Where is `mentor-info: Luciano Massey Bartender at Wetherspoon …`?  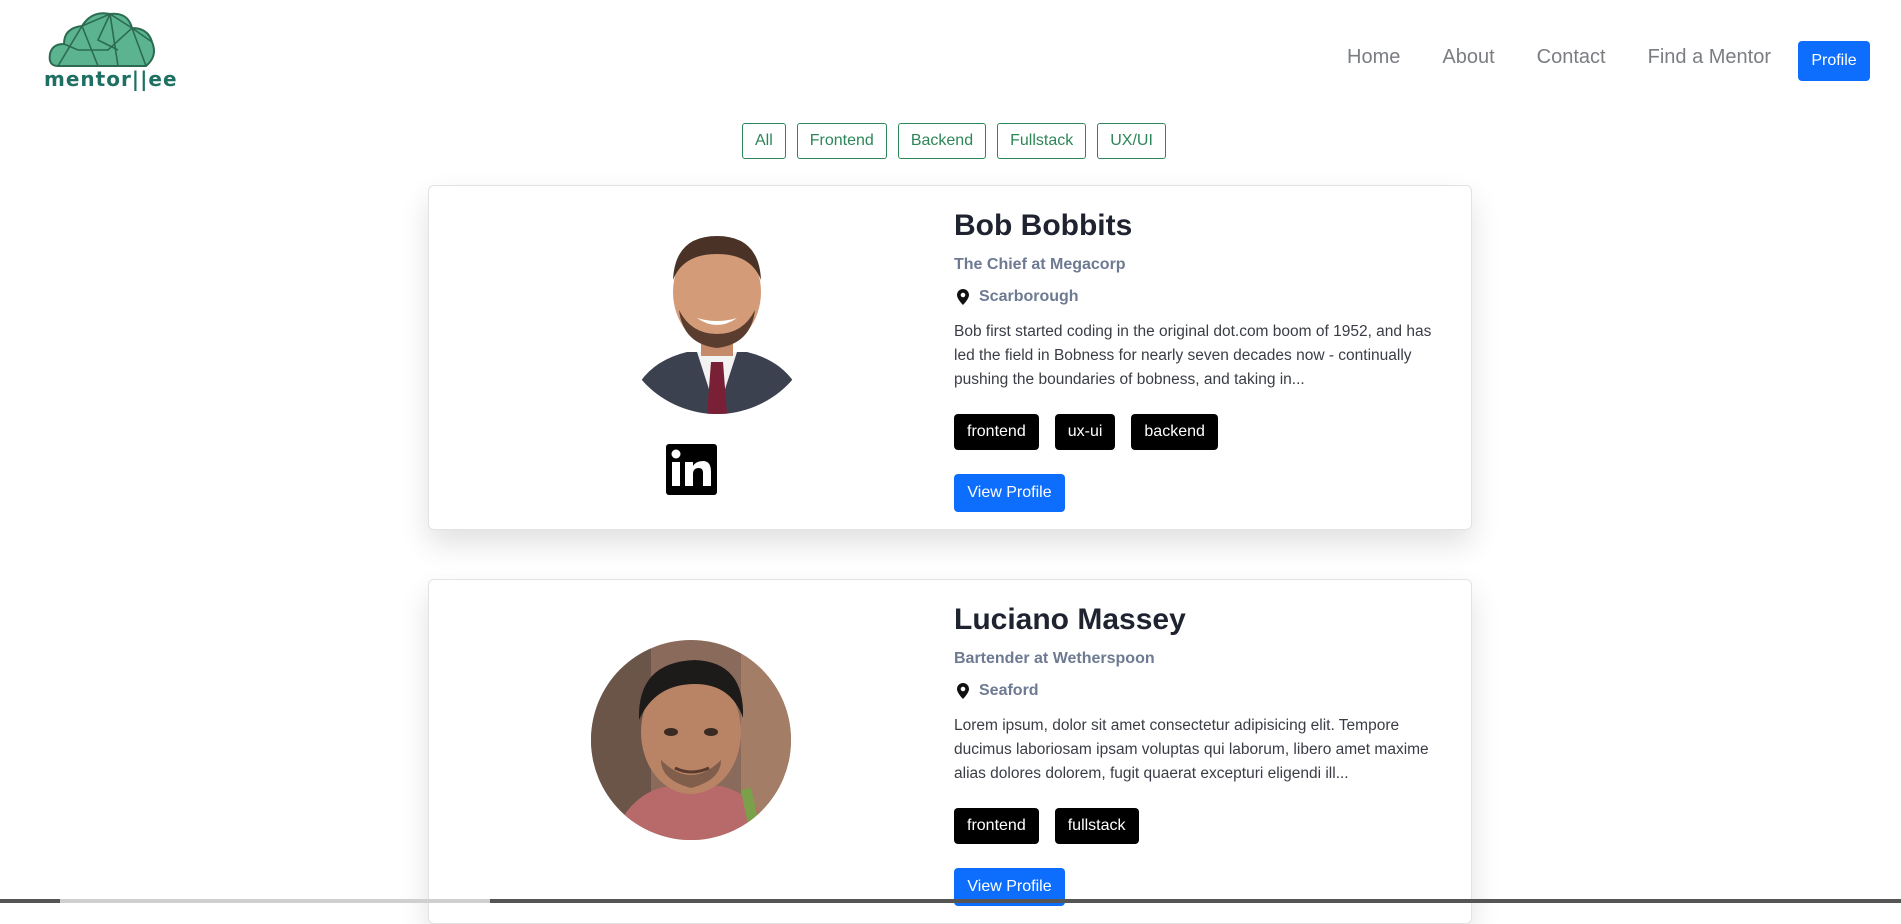
mentor-info: Luciano Massey Bartender at Wetherspoon … is located at coordinates (1194, 753).